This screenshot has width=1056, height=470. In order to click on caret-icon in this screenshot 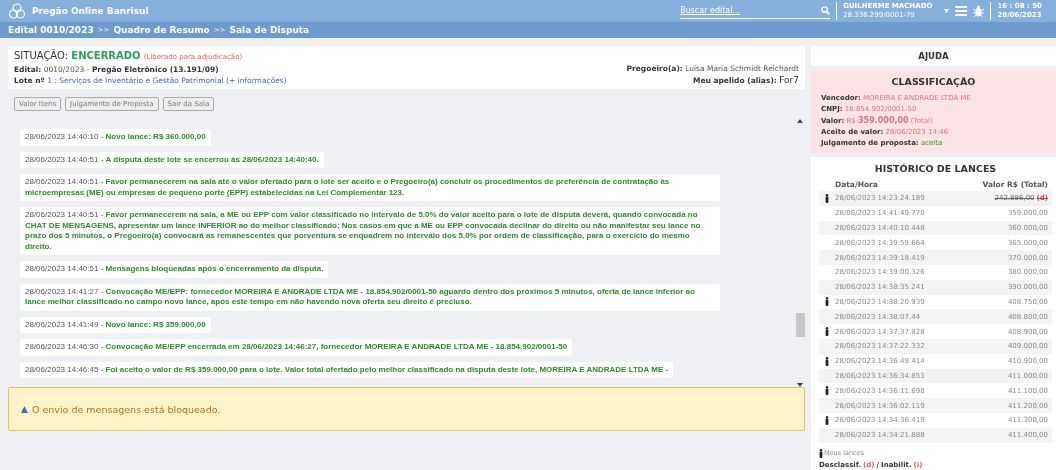, I will do `click(947, 11)`.